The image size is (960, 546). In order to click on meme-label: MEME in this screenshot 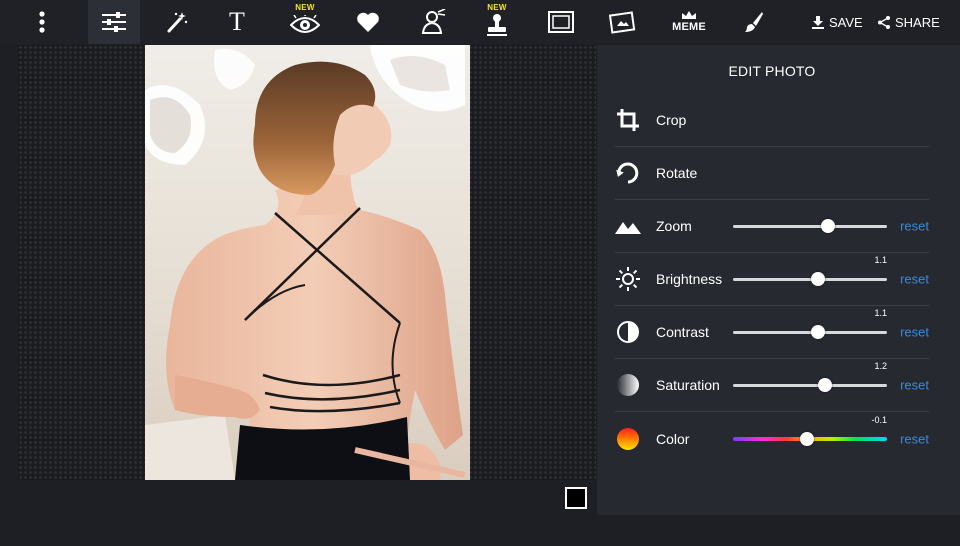, I will do `click(689, 27)`.